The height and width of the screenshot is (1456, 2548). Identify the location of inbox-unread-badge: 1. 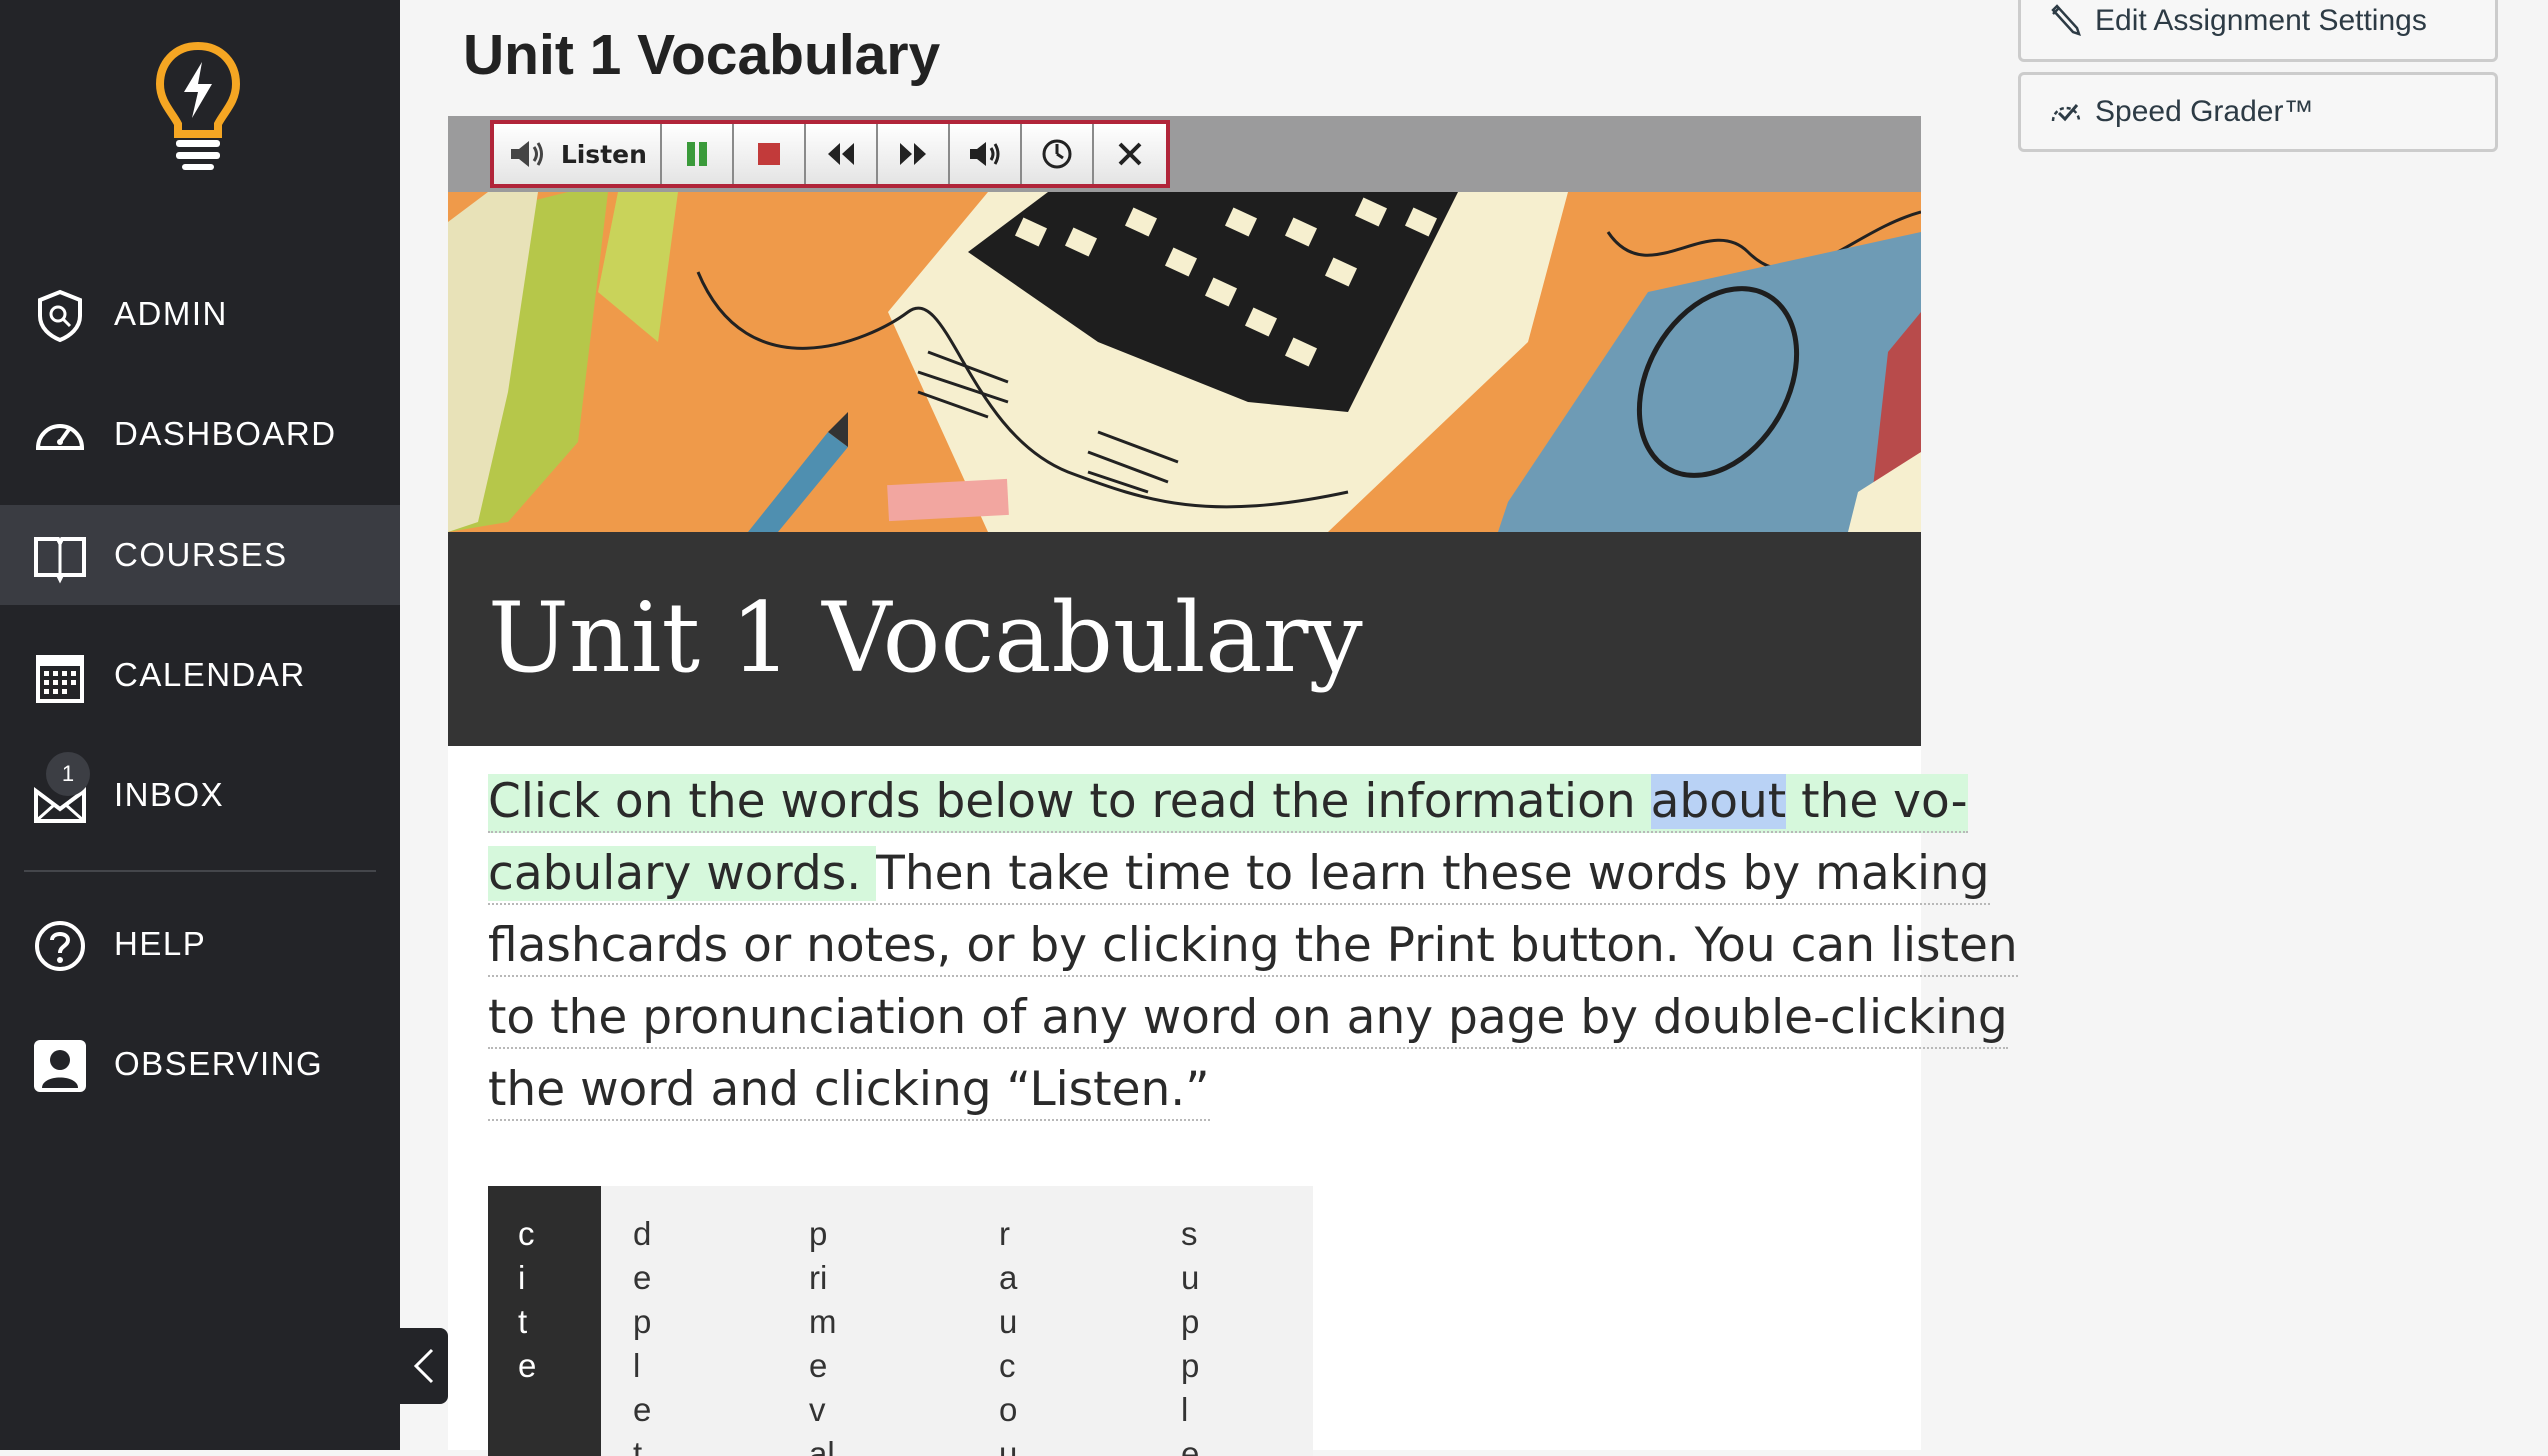
(68, 774).